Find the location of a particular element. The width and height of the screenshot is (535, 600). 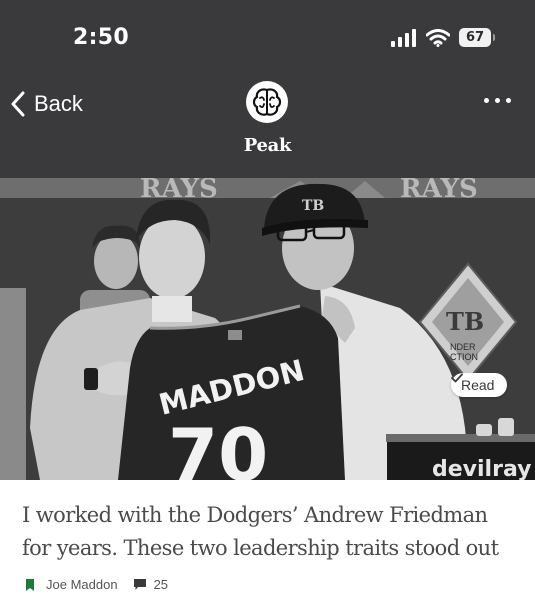

comment-count: 25 is located at coordinates (161, 584).